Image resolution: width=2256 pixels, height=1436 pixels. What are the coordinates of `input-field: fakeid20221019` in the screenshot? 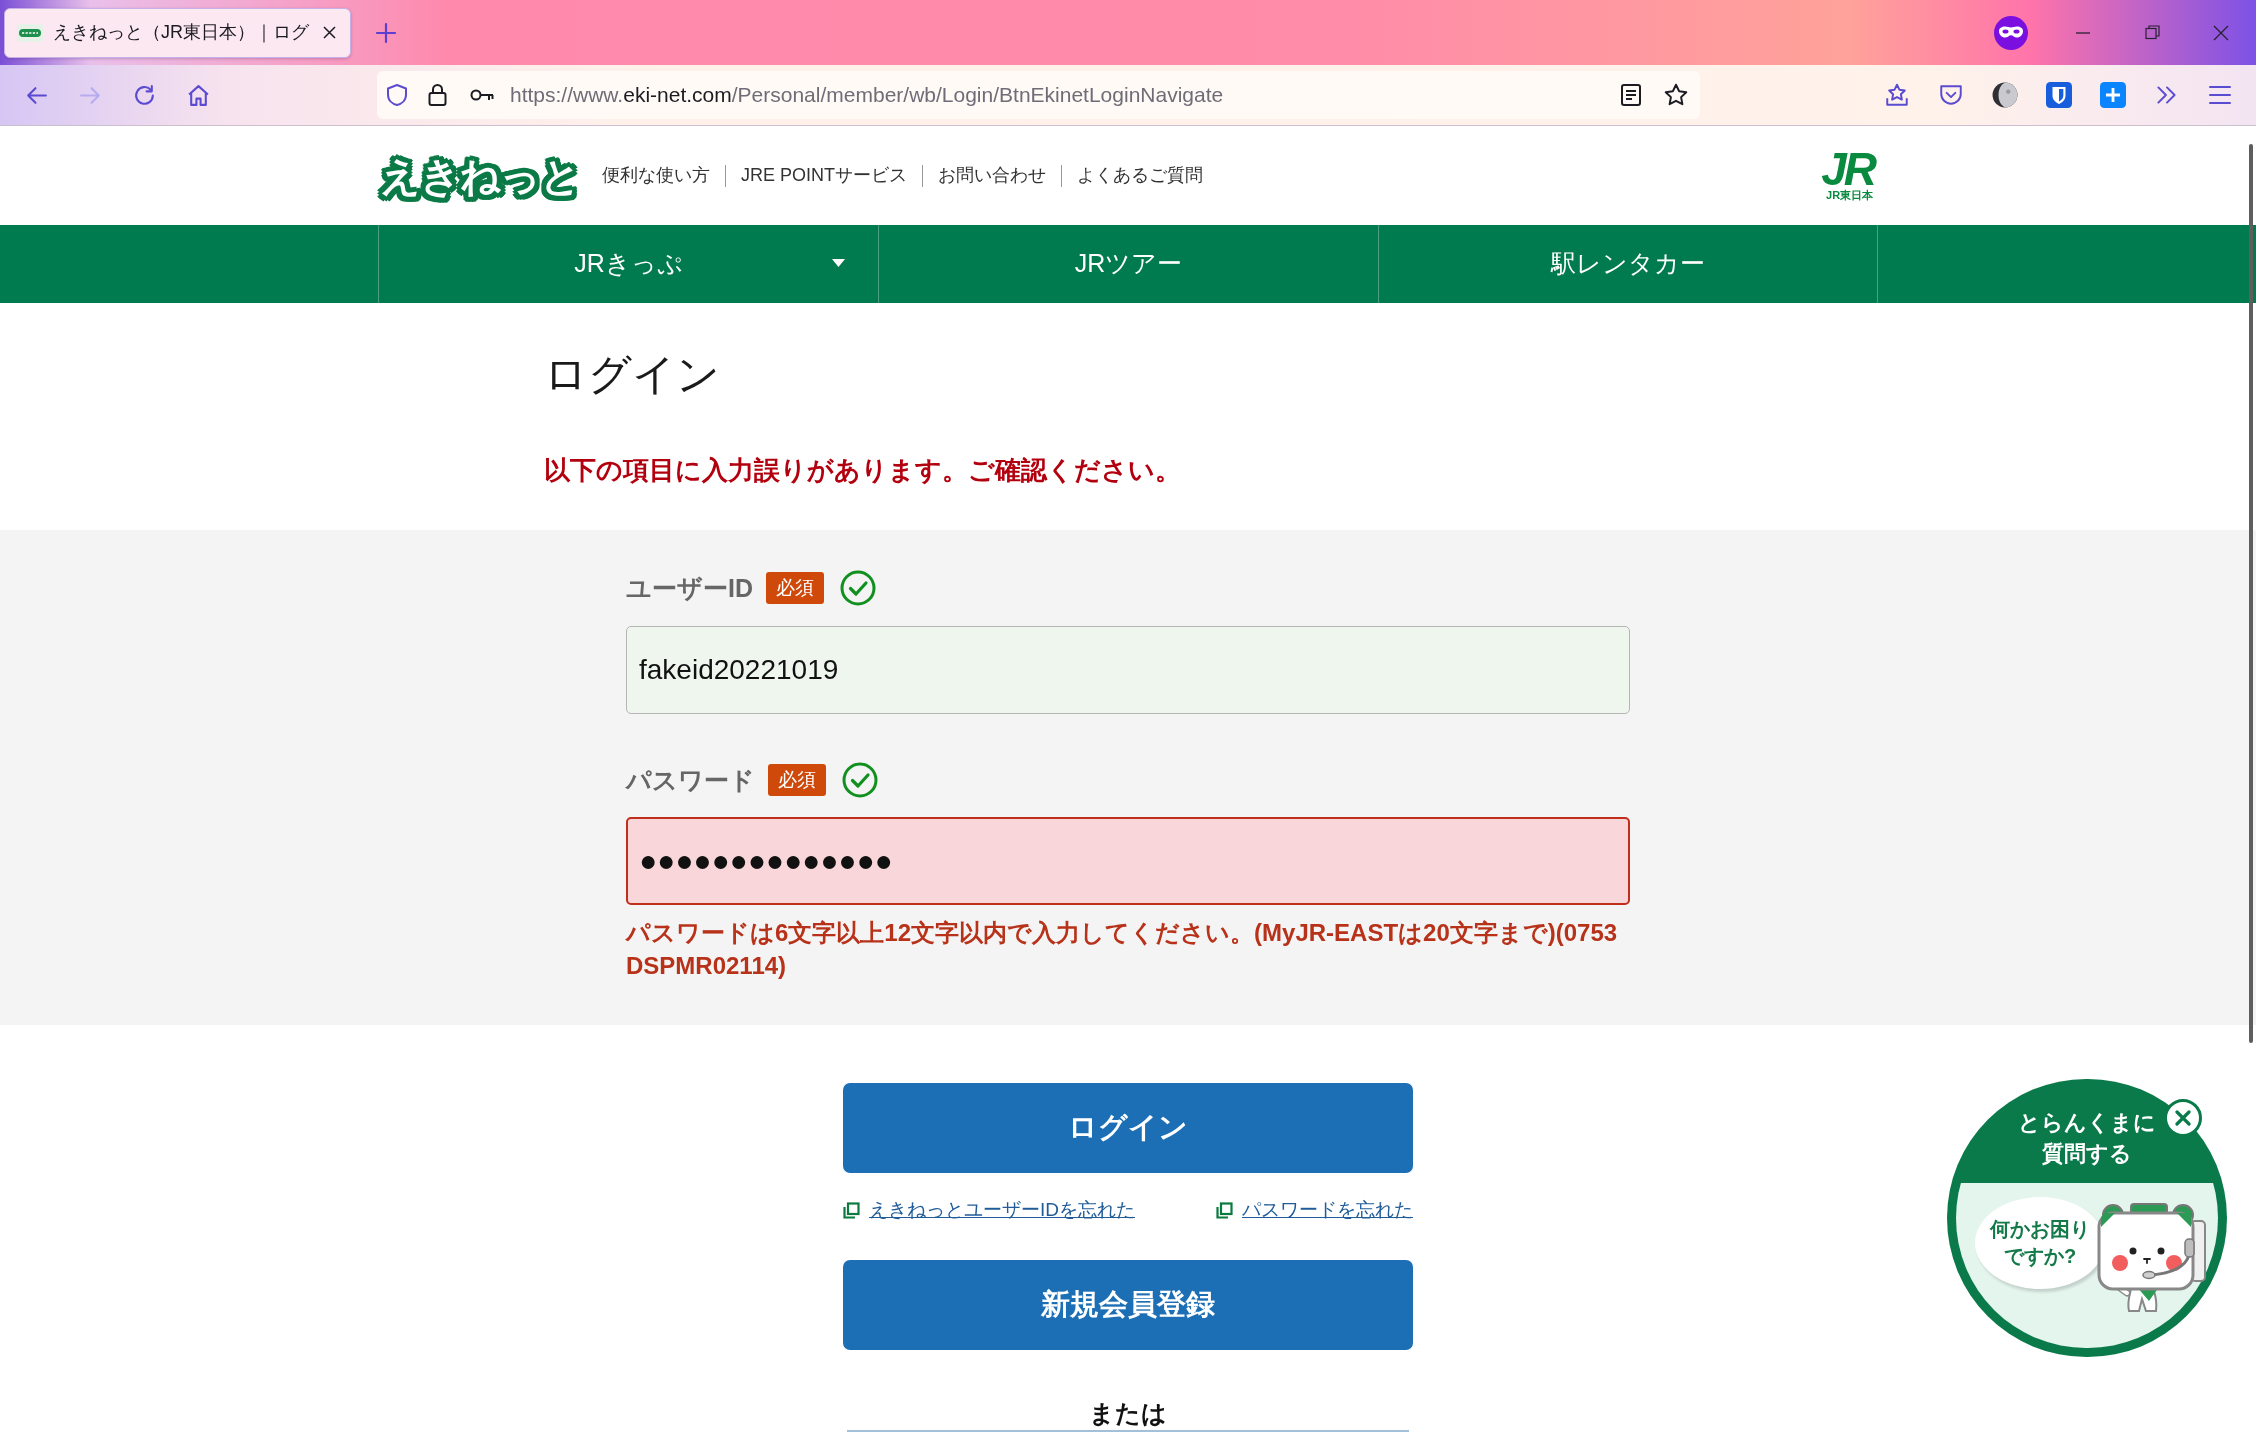 It's located at (1128, 670).